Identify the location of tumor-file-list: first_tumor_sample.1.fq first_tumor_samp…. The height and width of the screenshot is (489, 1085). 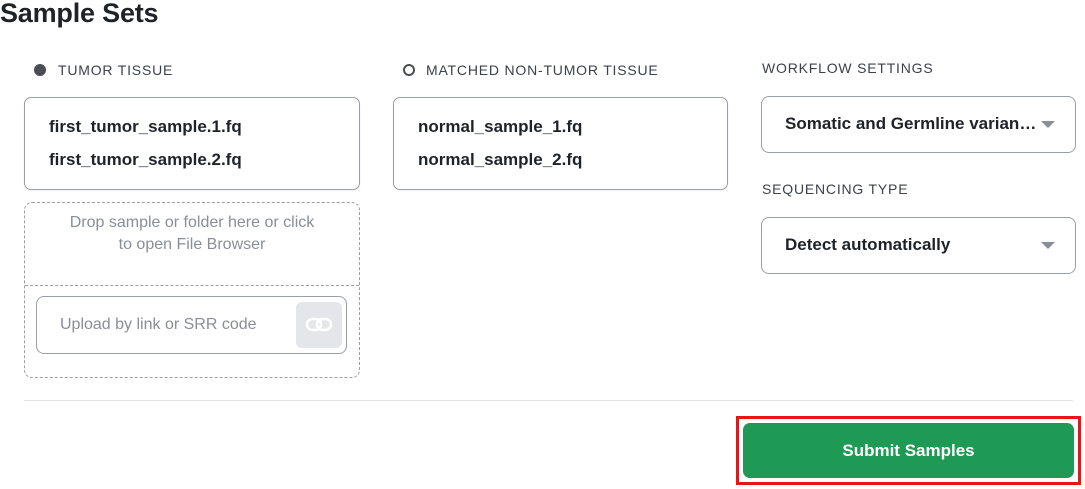
(192, 143).